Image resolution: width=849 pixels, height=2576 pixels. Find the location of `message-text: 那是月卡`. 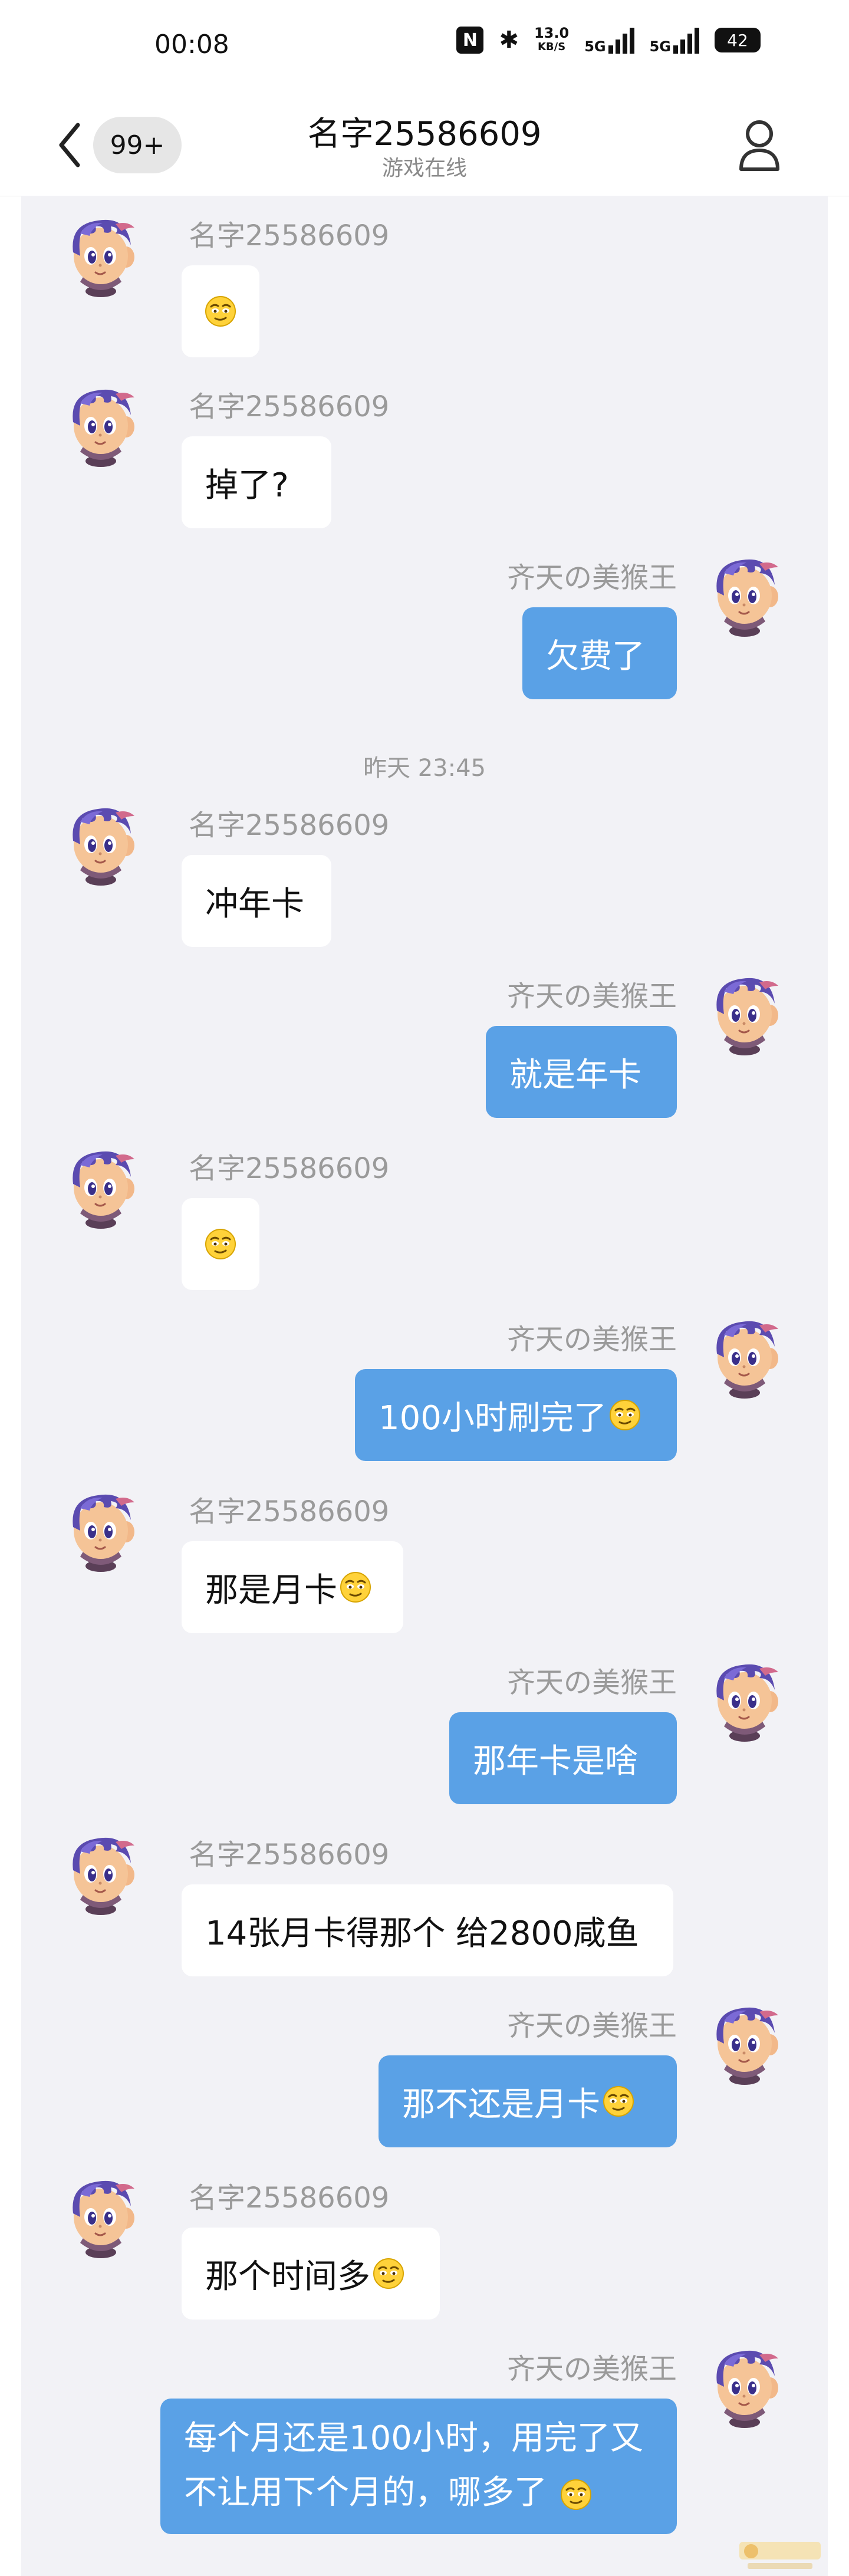

message-text: 那是月卡 is located at coordinates (271, 1591).